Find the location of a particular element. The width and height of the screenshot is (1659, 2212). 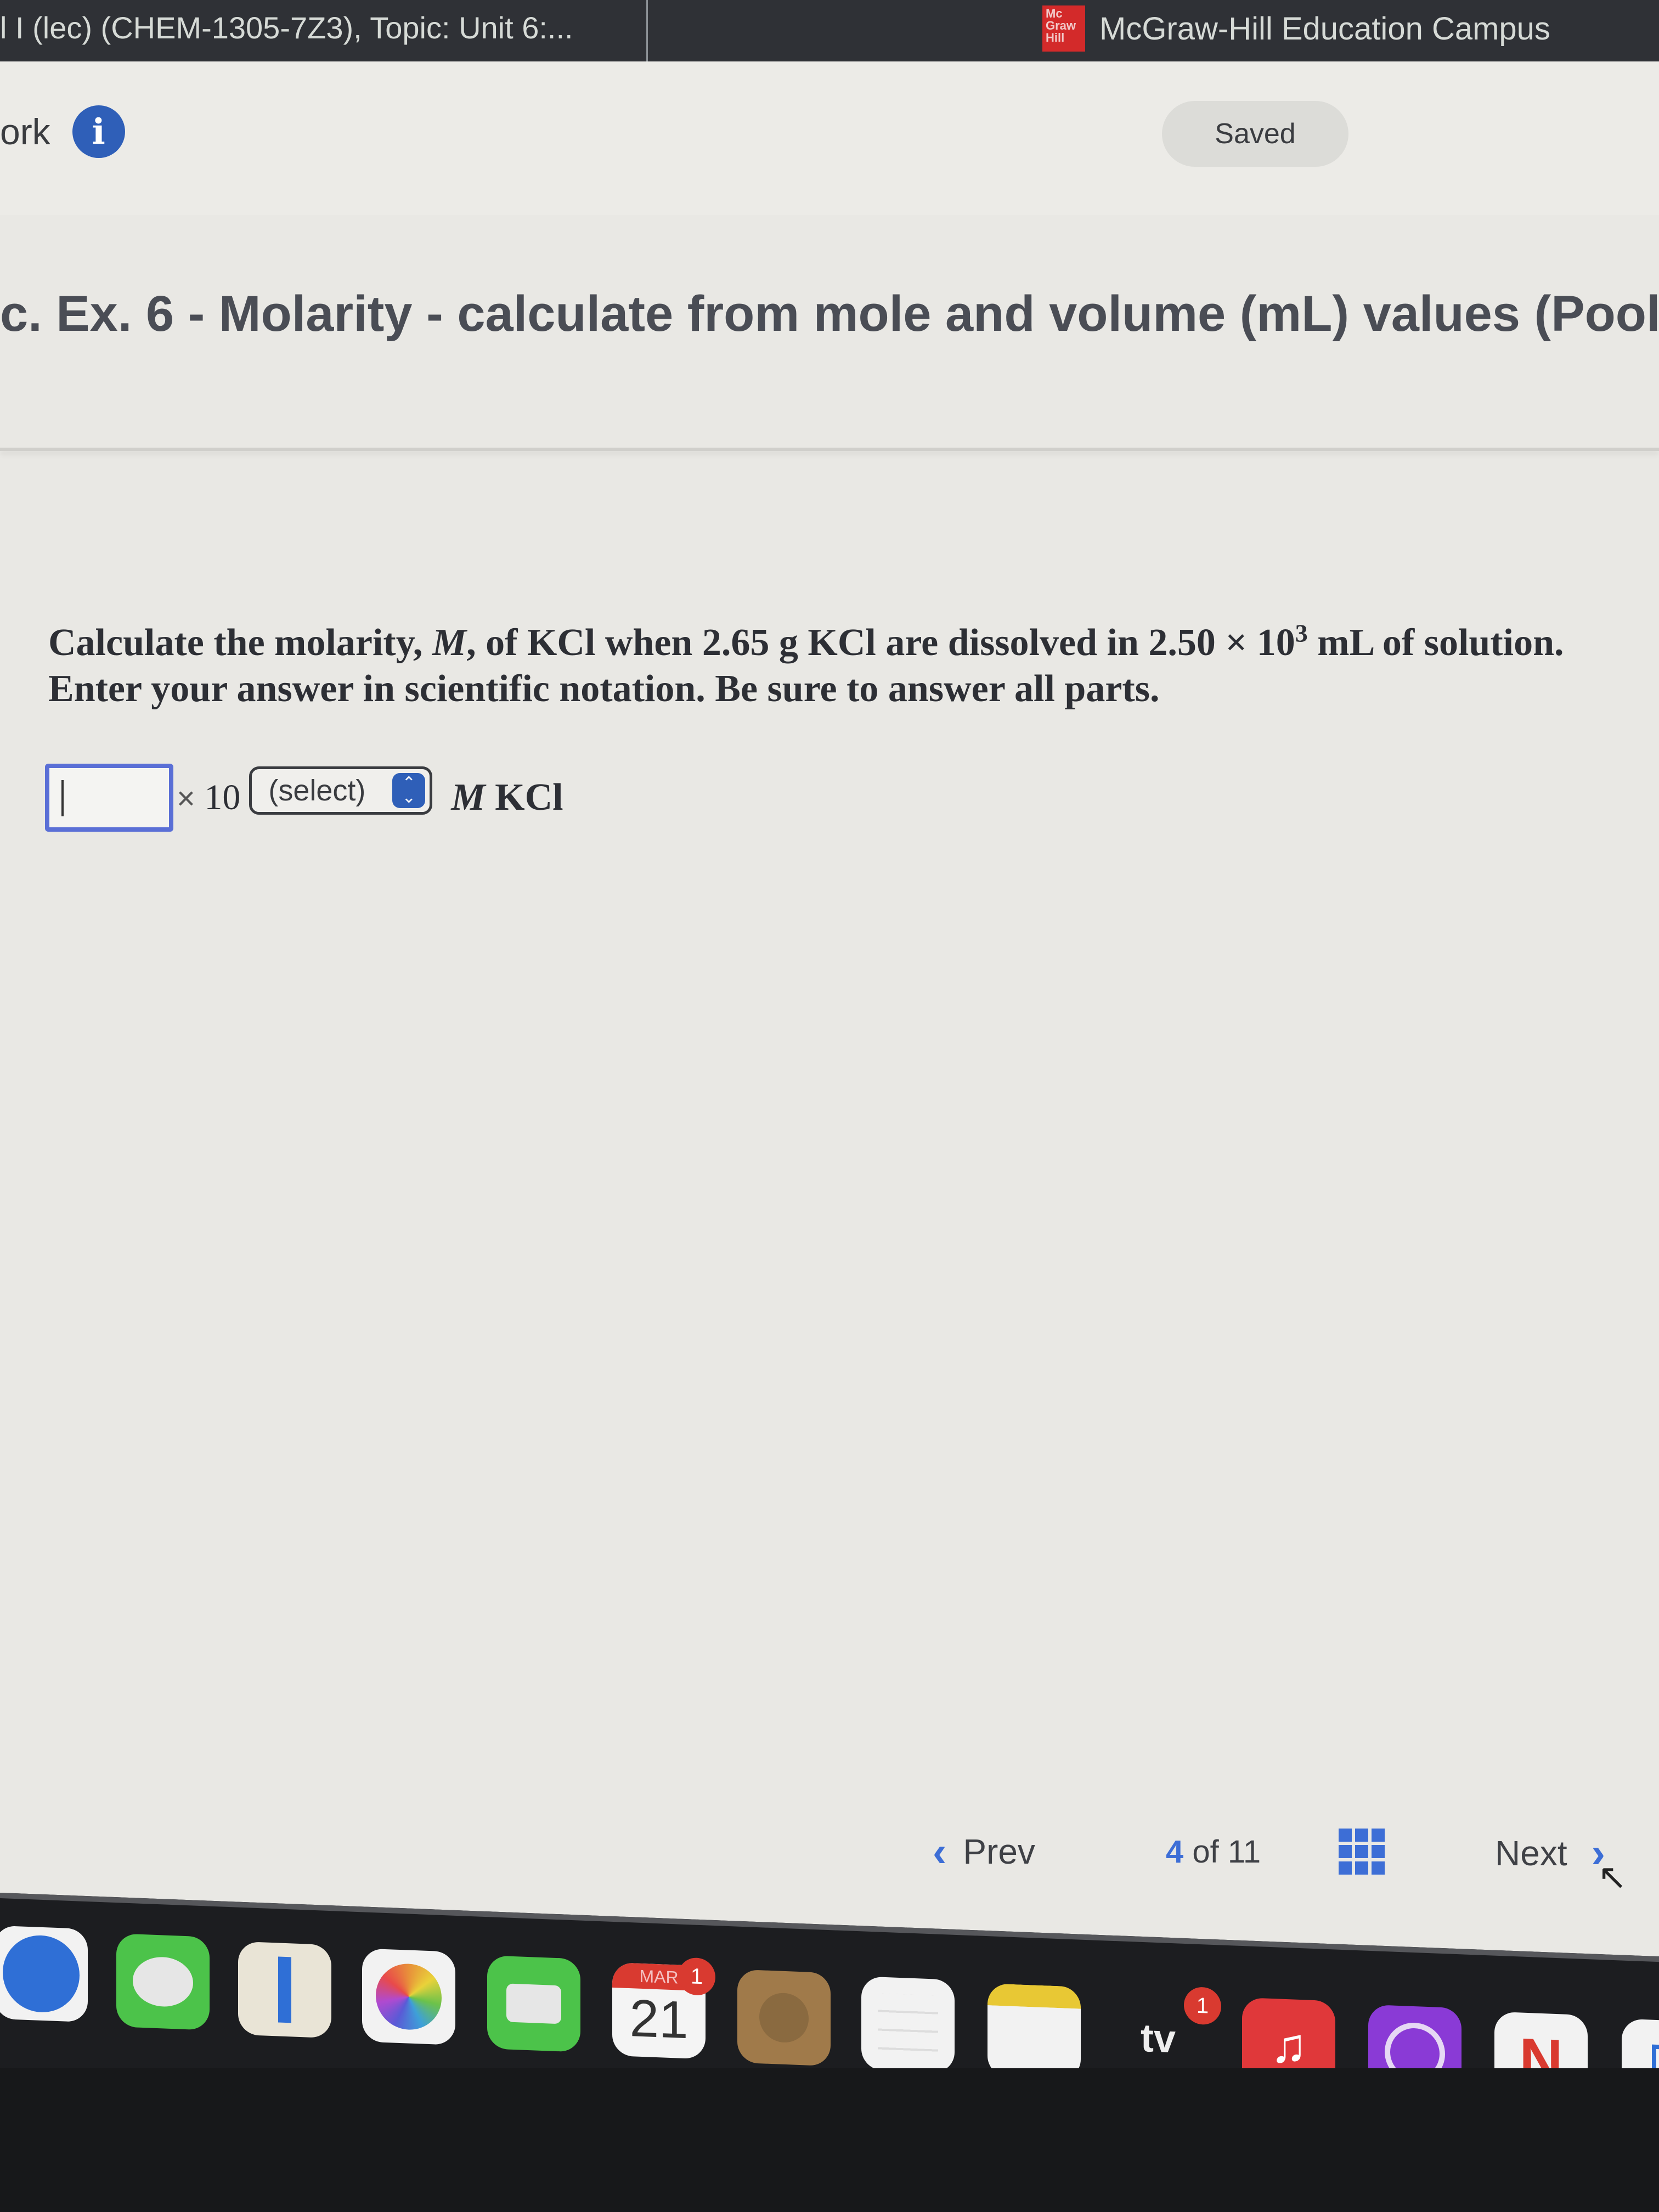

chevron-left-icon: ‹ is located at coordinates (940, 1851).